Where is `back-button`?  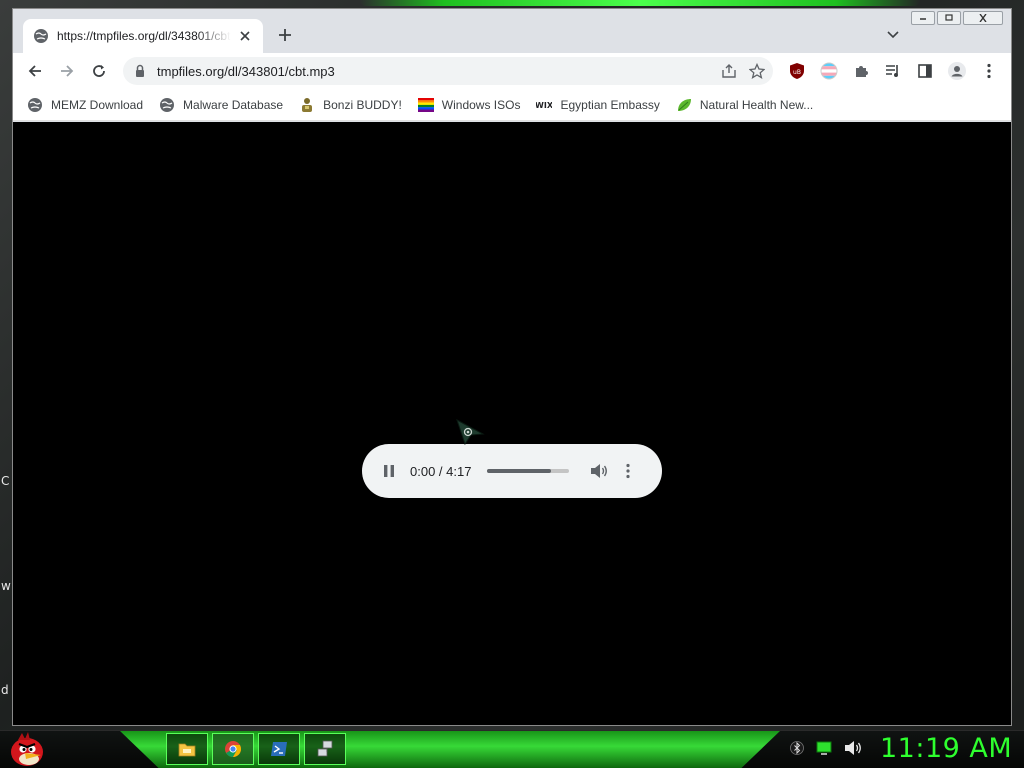
back-button is located at coordinates (35, 71).